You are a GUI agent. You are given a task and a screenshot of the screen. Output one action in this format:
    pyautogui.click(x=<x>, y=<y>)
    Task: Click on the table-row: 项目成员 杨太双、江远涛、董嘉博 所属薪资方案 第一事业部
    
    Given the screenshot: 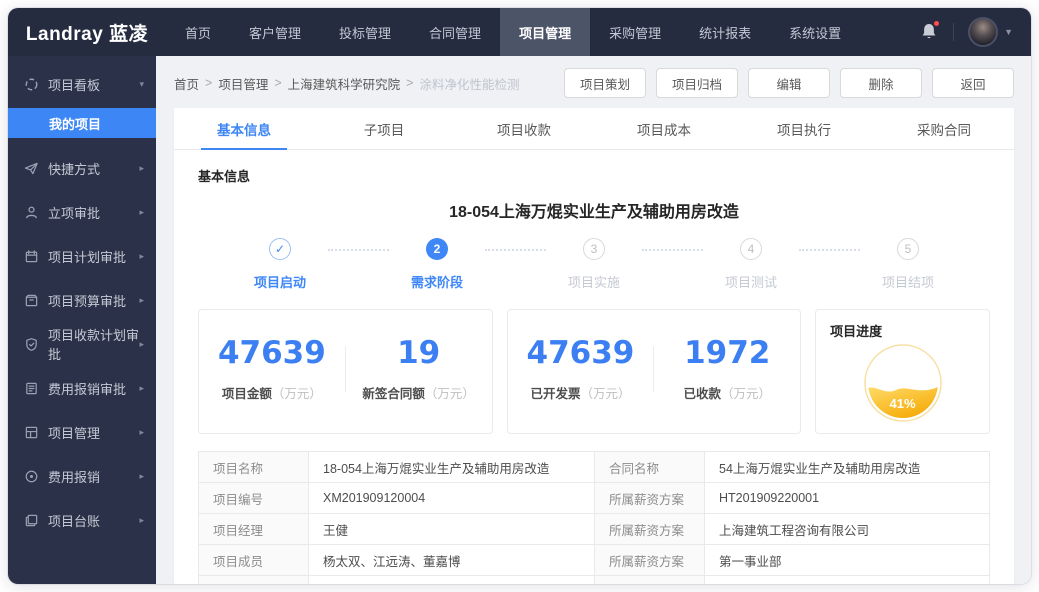 What is the action you would take?
    pyautogui.click(x=594, y=560)
    